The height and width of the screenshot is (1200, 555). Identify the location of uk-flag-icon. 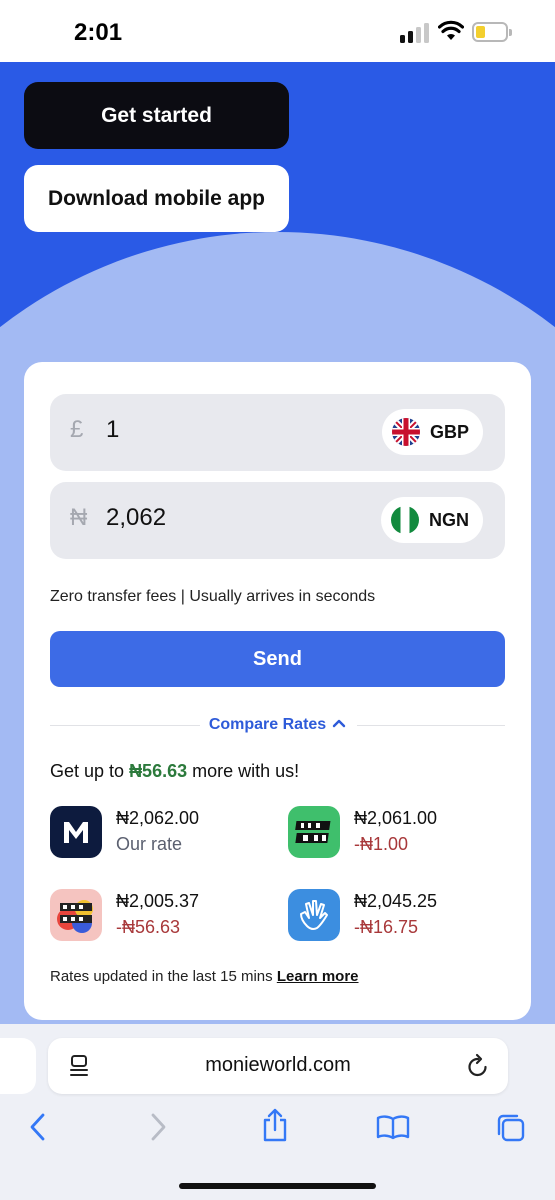
(405, 432).